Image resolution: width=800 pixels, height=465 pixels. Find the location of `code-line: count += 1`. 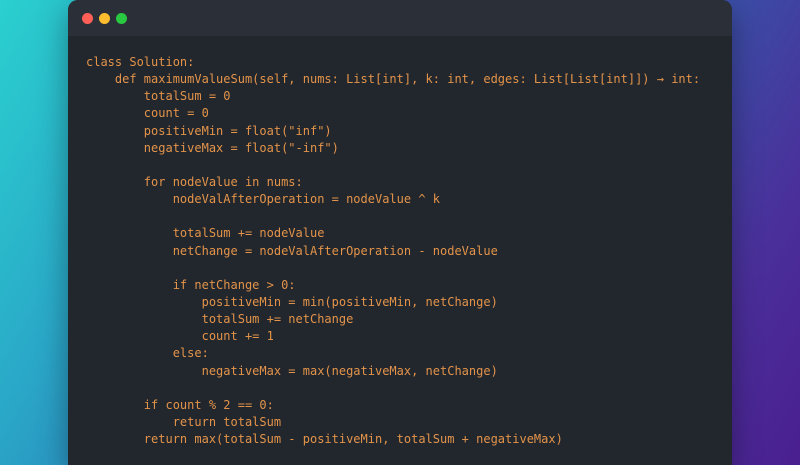

code-line: count += 1 is located at coordinates (180, 336).